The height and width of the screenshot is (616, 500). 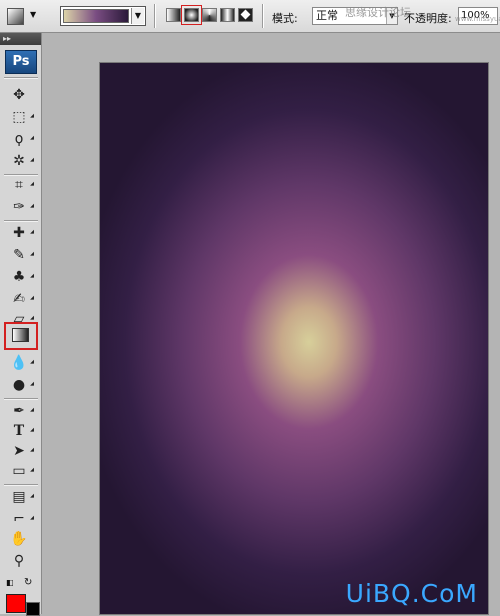 I want to click on diamond-gradient-button, so click(x=245, y=15).